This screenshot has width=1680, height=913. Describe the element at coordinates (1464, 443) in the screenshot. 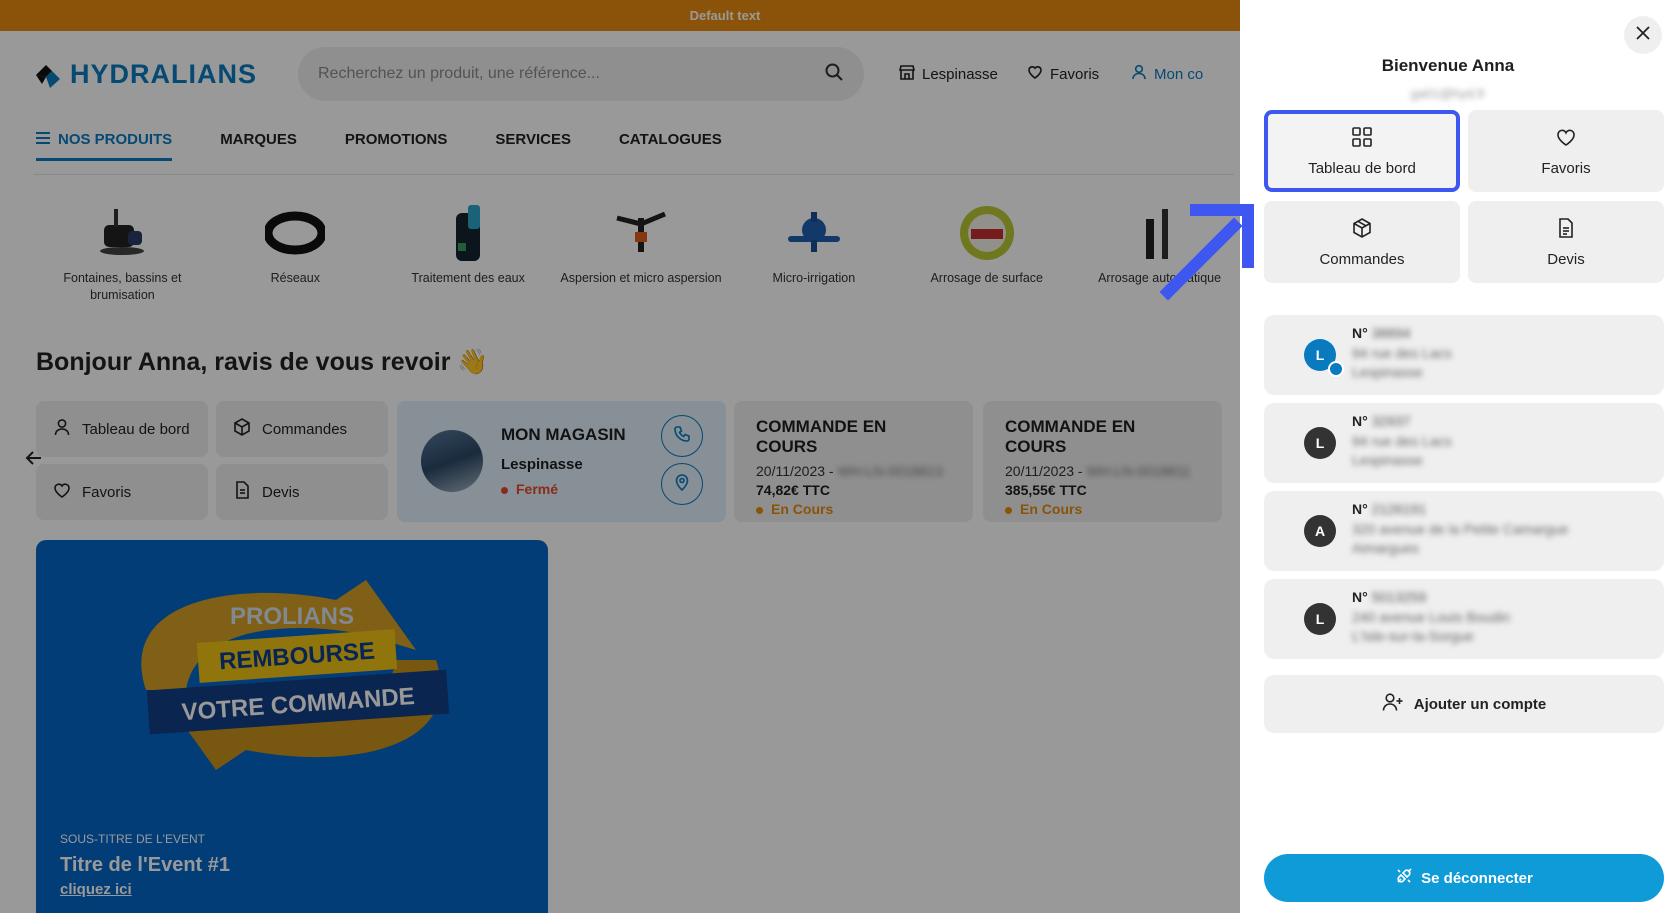

I see `account-item: L N° 32937 94 rue des Lacs Lespinasse` at that location.